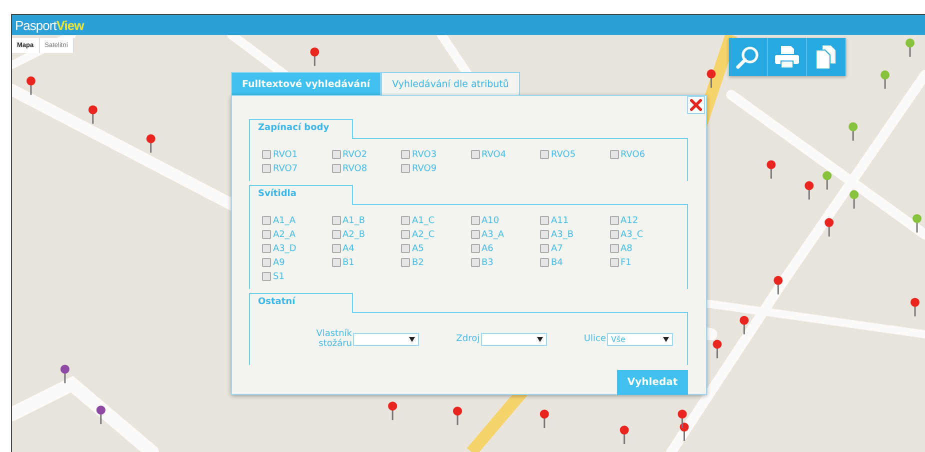 Image resolution: width=925 pixels, height=452 pixels. What do you see at coordinates (826, 57) in the screenshot?
I see `copy-button` at bounding box center [826, 57].